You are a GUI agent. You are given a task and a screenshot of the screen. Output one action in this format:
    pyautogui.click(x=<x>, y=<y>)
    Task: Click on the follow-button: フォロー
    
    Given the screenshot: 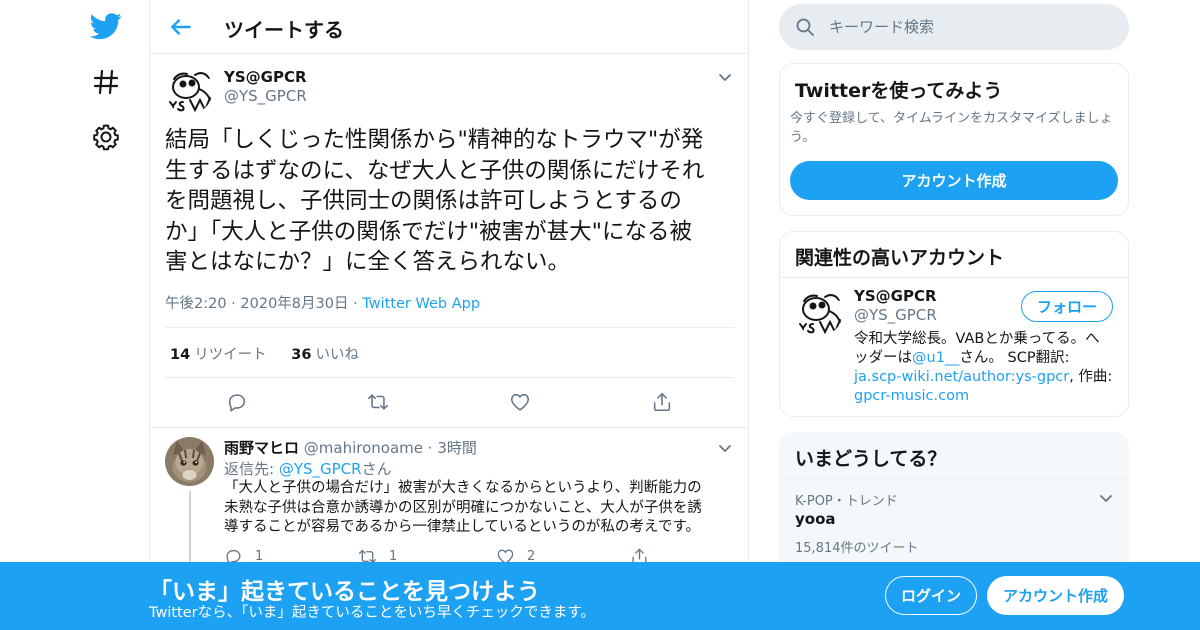 What is the action you would take?
    pyautogui.click(x=1067, y=306)
    